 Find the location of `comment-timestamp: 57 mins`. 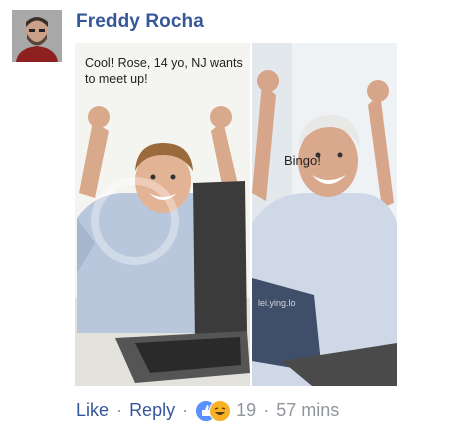

comment-timestamp: 57 mins is located at coordinates (307, 410).